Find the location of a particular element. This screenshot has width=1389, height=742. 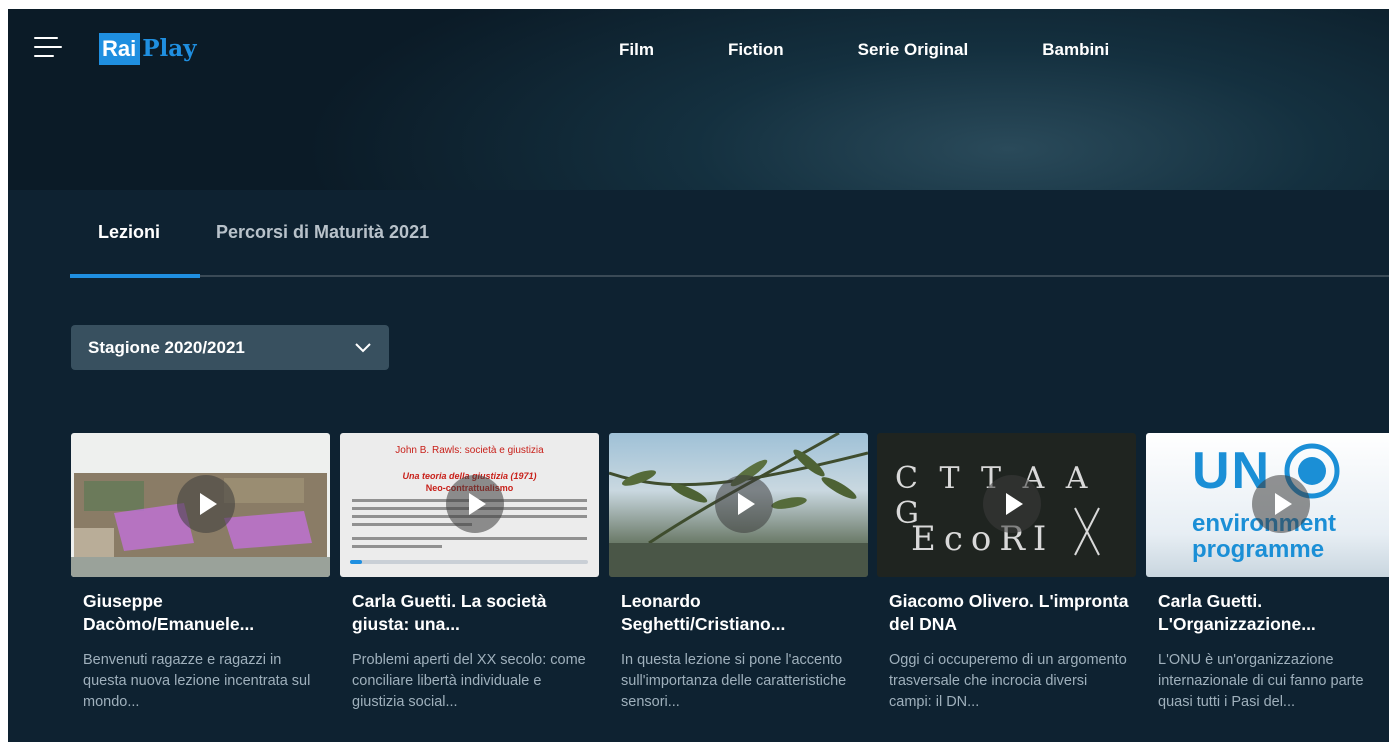

nav-serie-original: Serie Original is located at coordinates (913, 50).